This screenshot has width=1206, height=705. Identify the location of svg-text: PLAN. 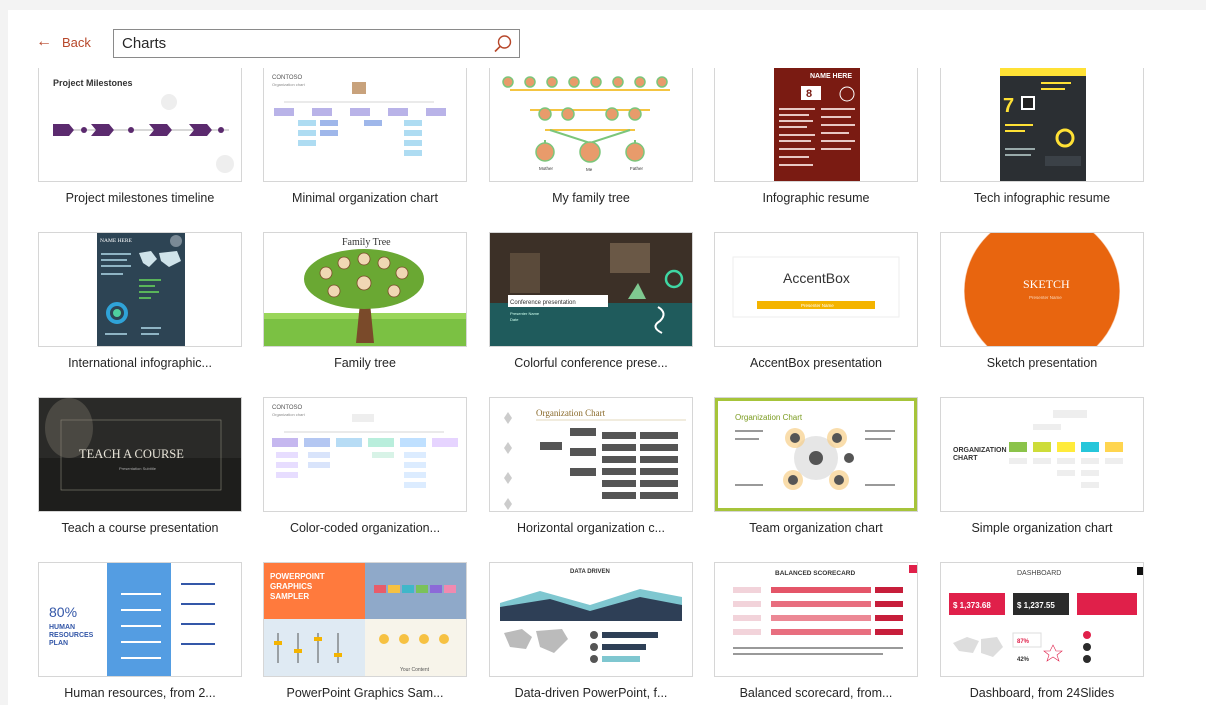
(58, 643).